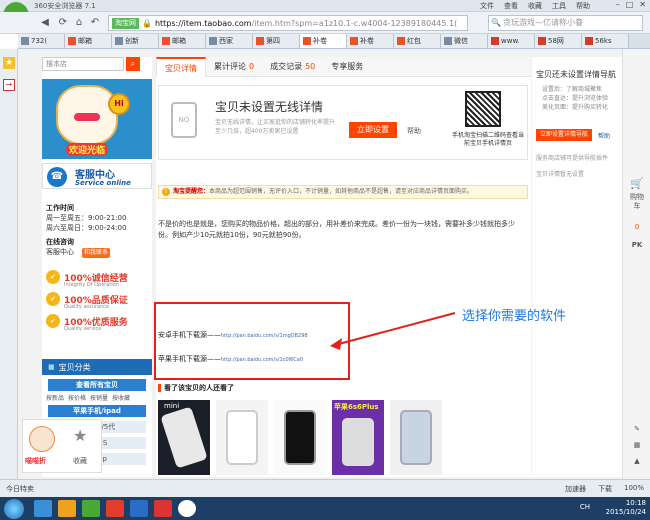  What do you see at coordinates (637, 183) in the screenshot?
I see `cart-icon: 🛒` at bounding box center [637, 183].